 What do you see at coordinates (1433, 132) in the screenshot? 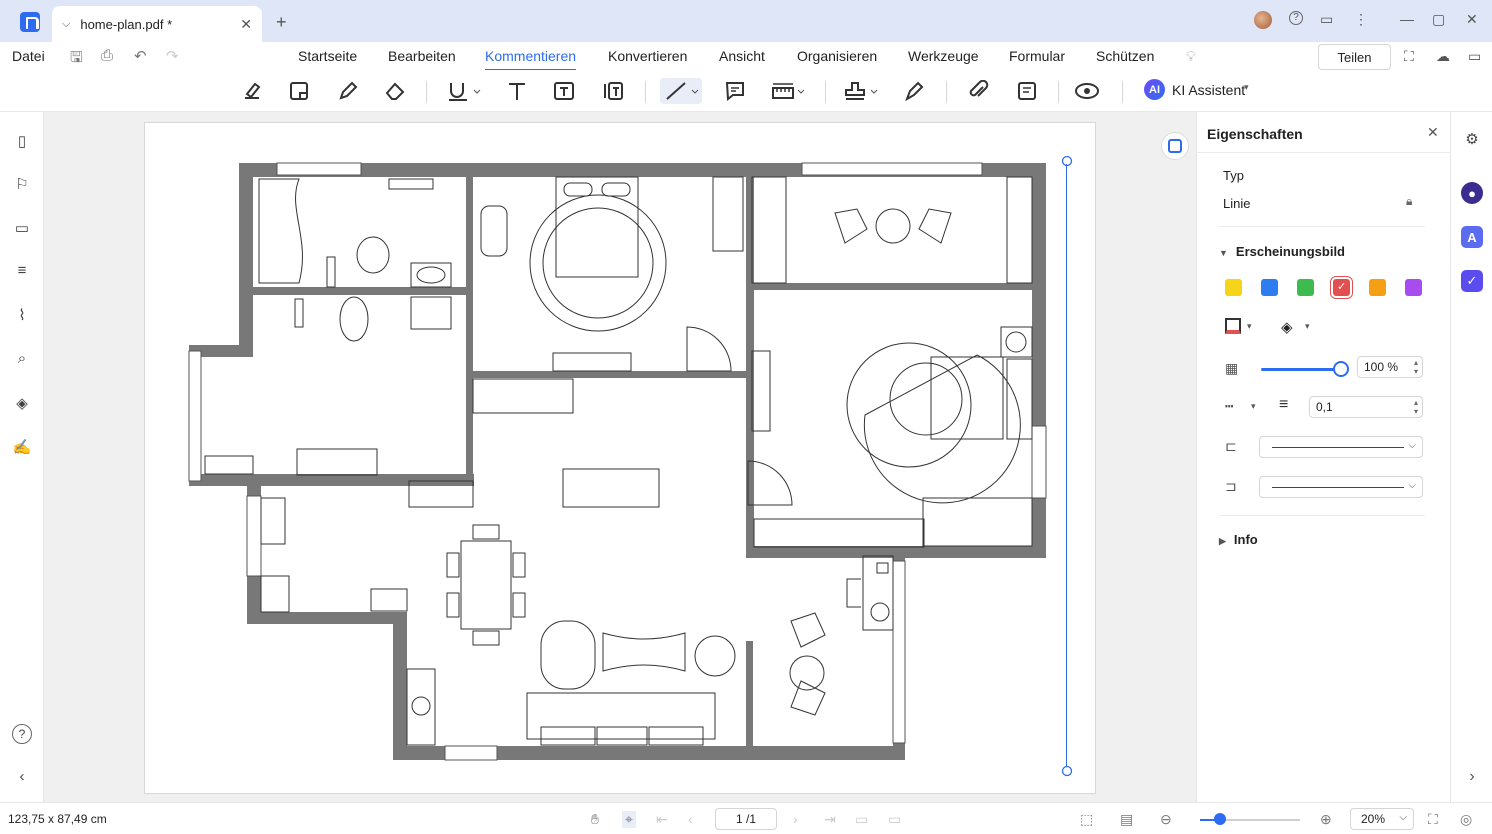
I see `close-icon: ✕` at bounding box center [1433, 132].